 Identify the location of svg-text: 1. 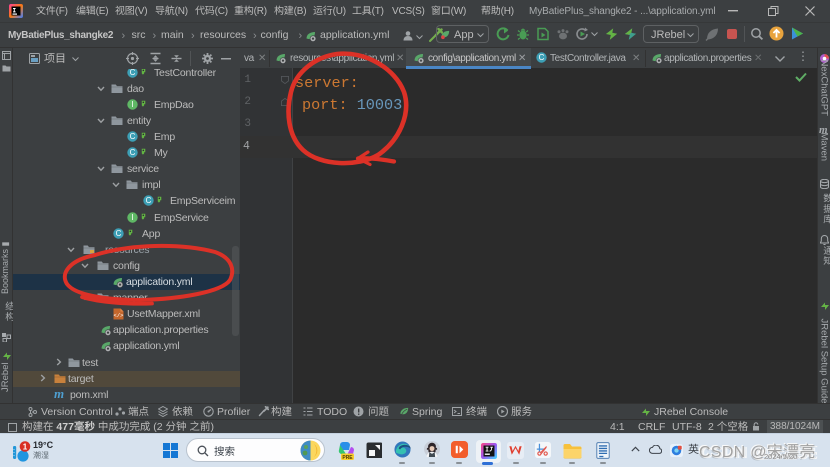
(25, 446).